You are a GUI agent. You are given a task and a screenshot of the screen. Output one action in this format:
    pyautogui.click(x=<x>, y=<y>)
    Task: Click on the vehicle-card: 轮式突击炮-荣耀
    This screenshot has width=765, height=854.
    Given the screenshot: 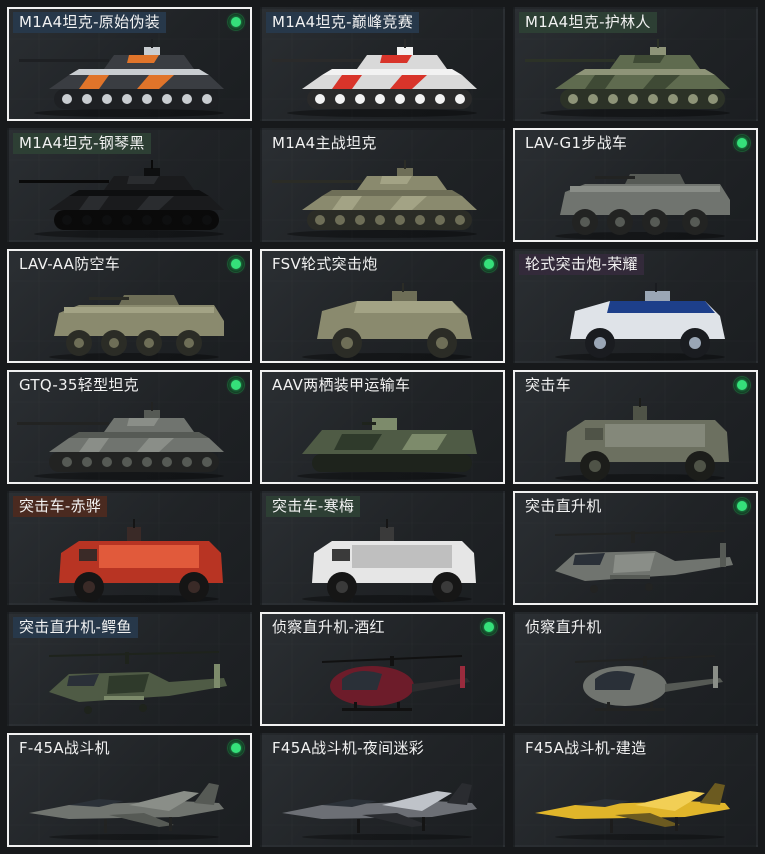 What is the action you would take?
    pyautogui.click(x=635, y=306)
    